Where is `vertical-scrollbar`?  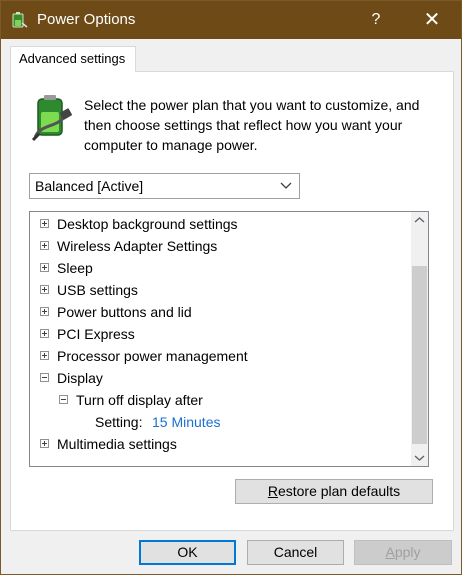 vertical-scrollbar is located at coordinates (419, 339).